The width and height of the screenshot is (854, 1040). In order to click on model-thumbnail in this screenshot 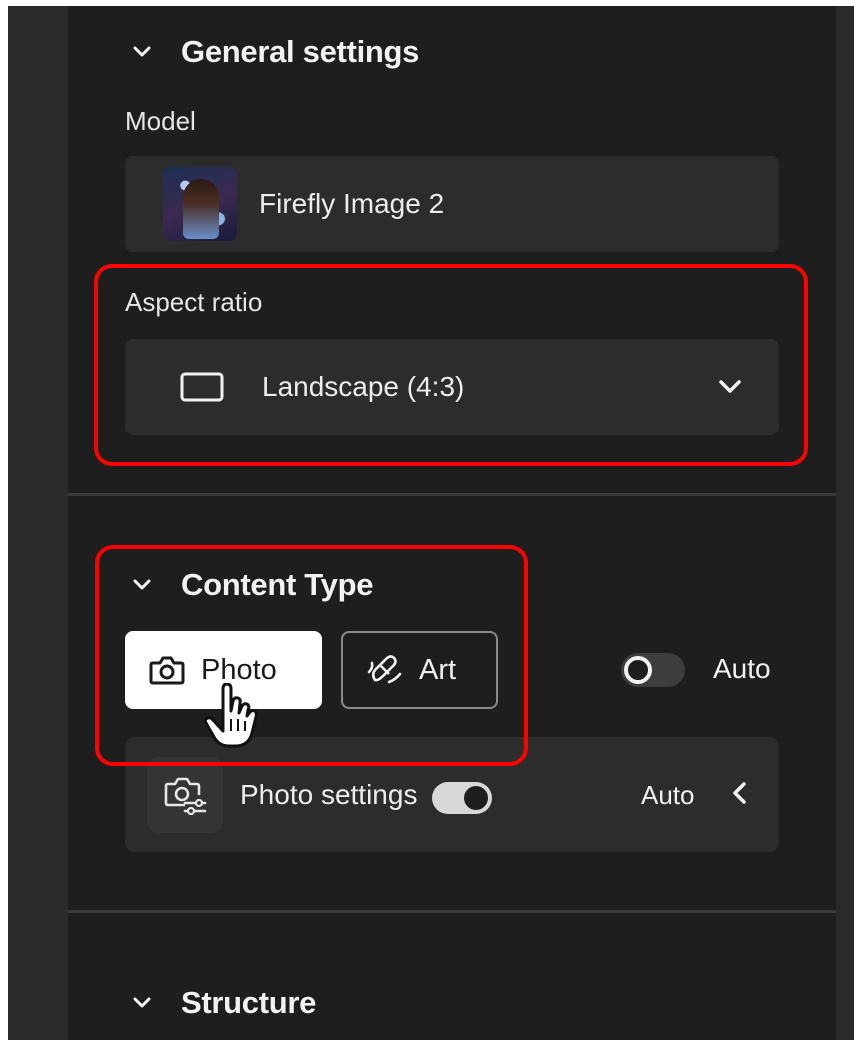, I will do `click(200, 204)`.